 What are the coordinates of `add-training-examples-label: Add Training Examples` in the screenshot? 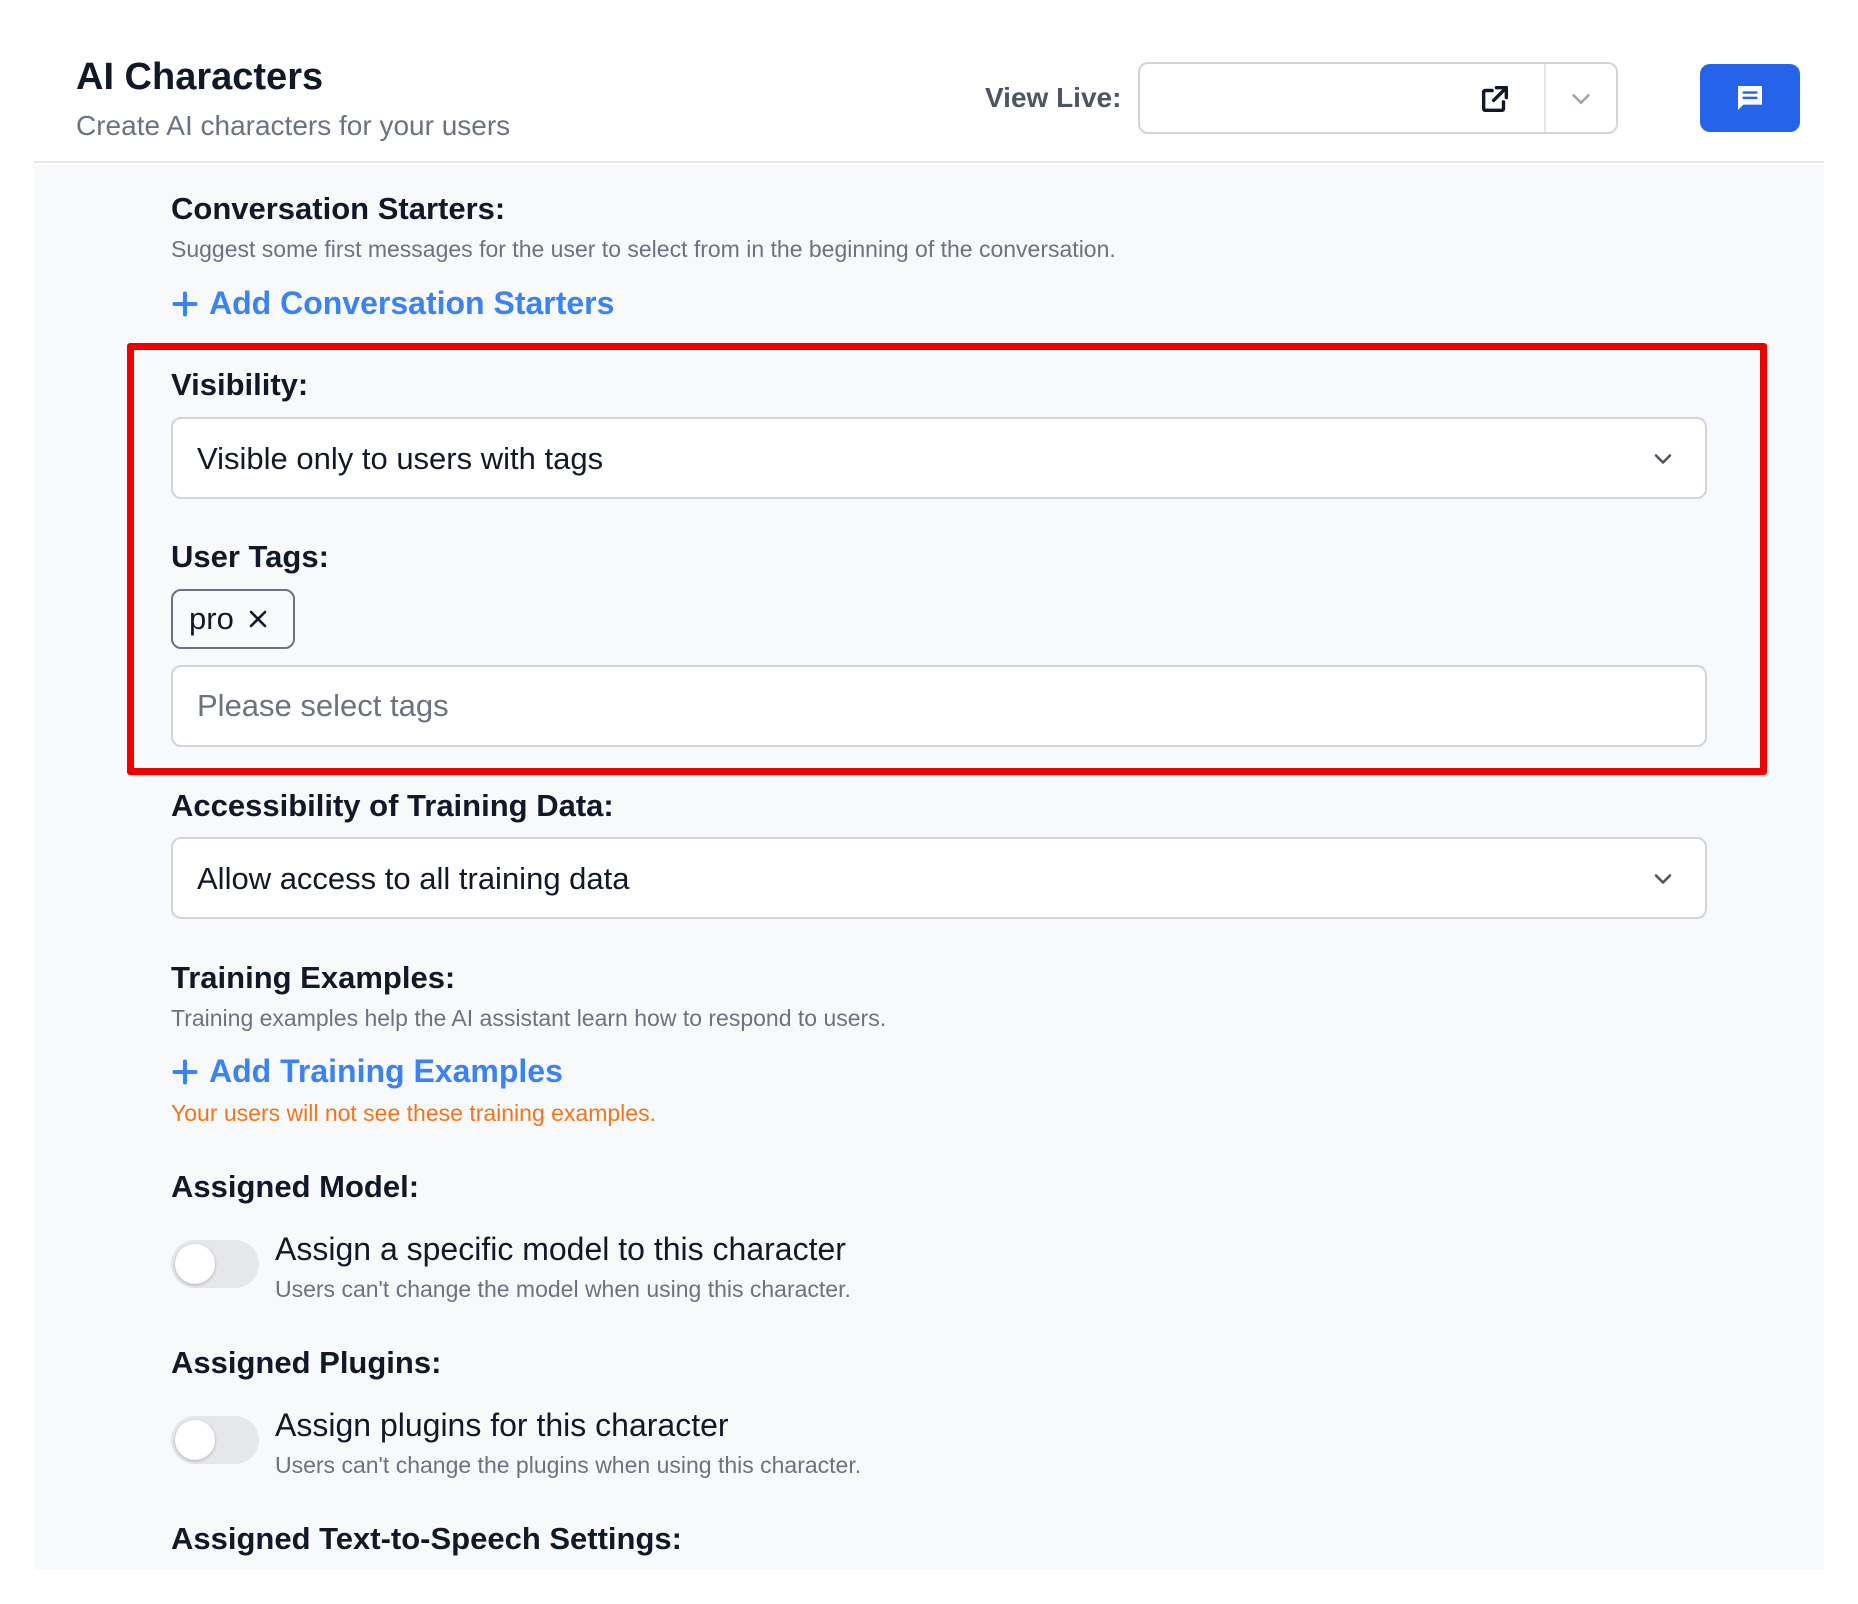 It's located at (386, 1071).